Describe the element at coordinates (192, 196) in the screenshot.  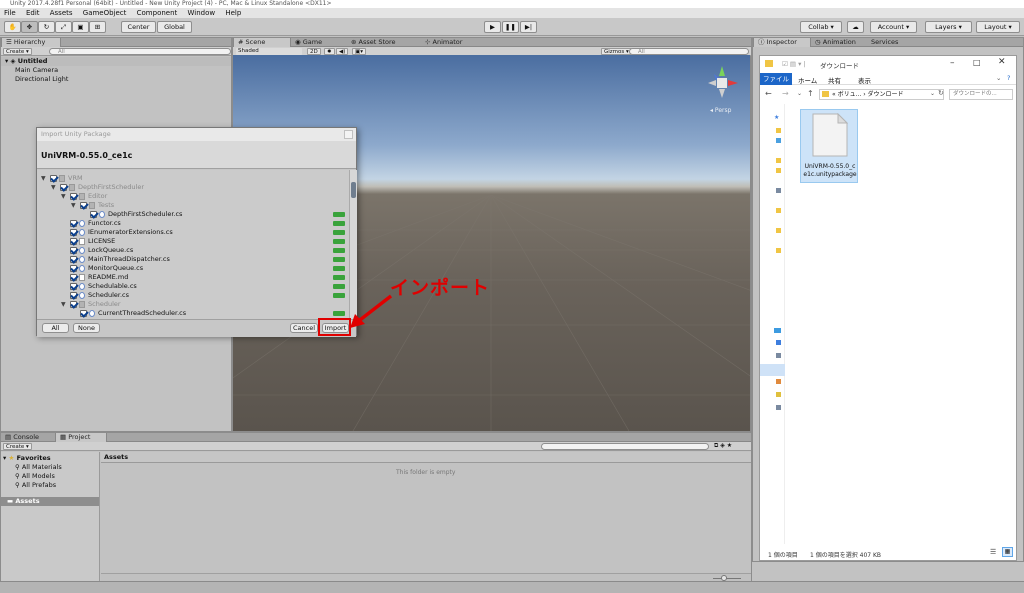
I see `tree-row: ▼ Editor` at that location.